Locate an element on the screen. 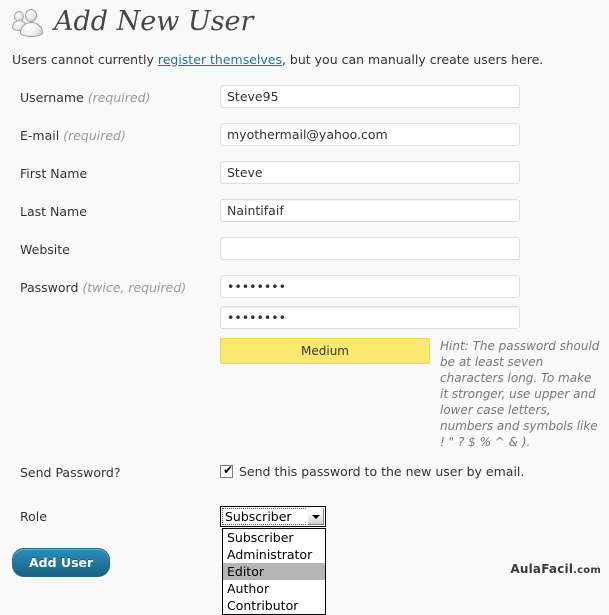 The height and width of the screenshot is (615, 609). field-cell-website is located at coordinates (414, 248).